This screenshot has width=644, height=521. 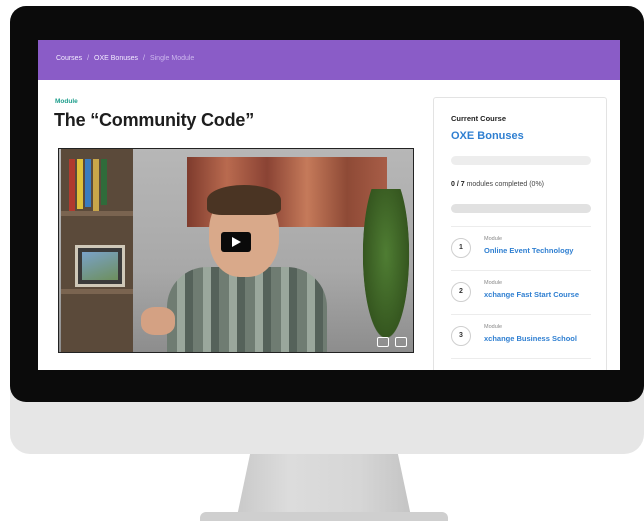 What do you see at coordinates (521, 160) in the screenshot?
I see `placeholder-bar` at bounding box center [521, 160].